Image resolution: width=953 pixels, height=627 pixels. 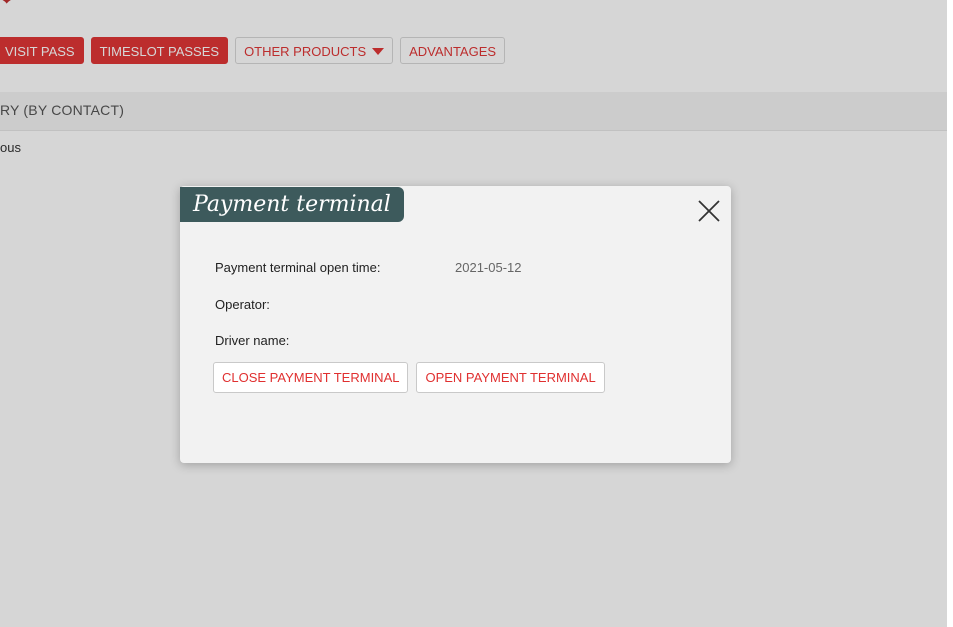 I want to click on driver-name-label: Driver name:, so click(x=252, y=340).